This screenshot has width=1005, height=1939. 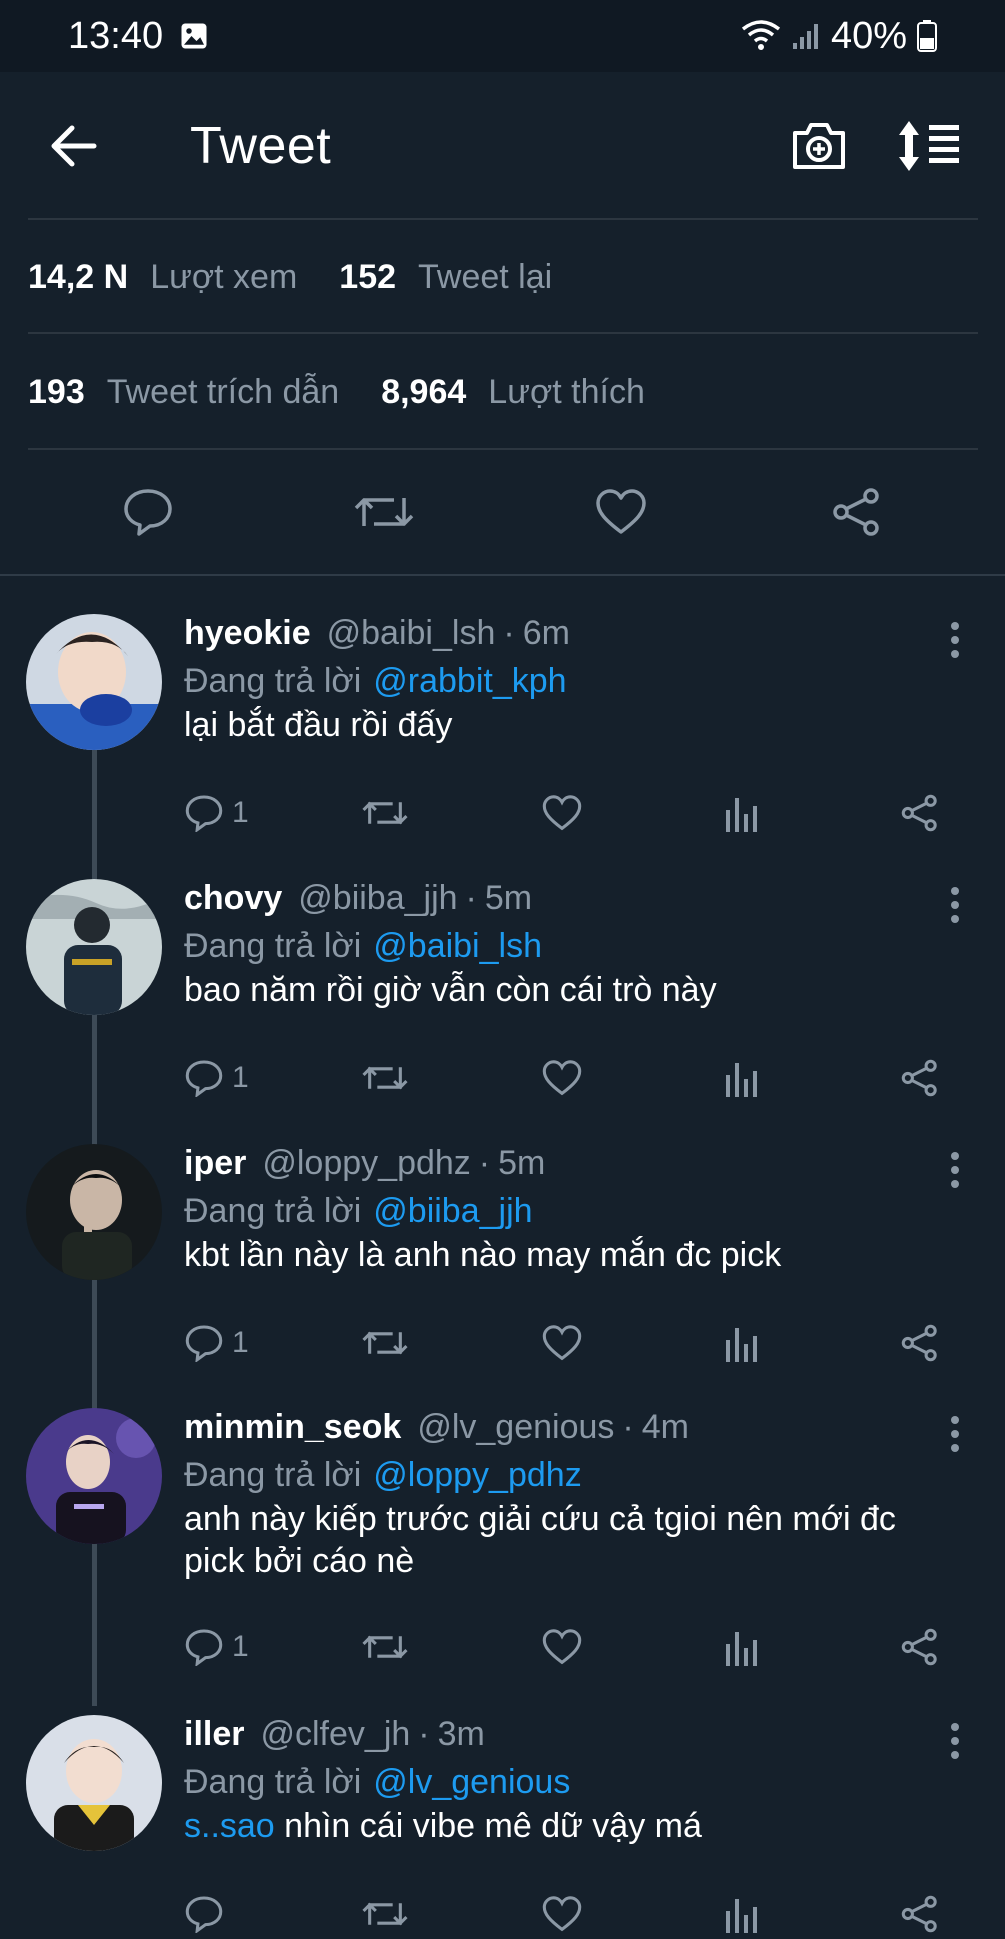 I want to click on views-label: Lượt xem, so click(x=223, y=277).